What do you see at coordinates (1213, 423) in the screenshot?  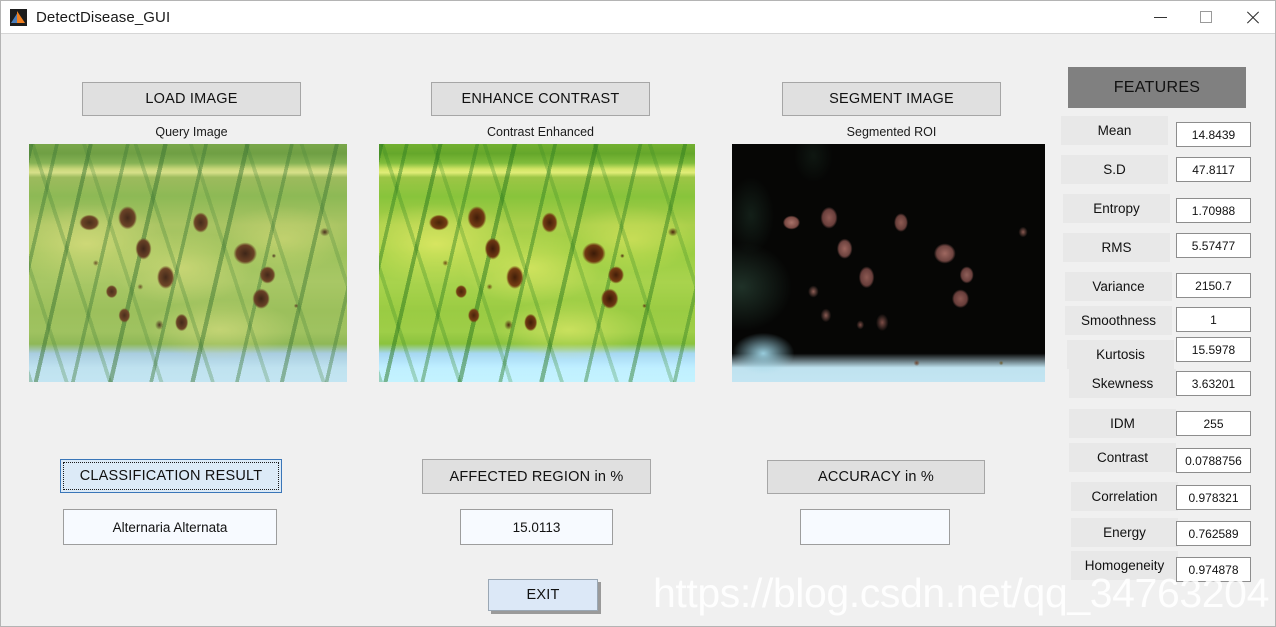 I see `feature-value-idm: 255` at bounding box center [1213, 423].